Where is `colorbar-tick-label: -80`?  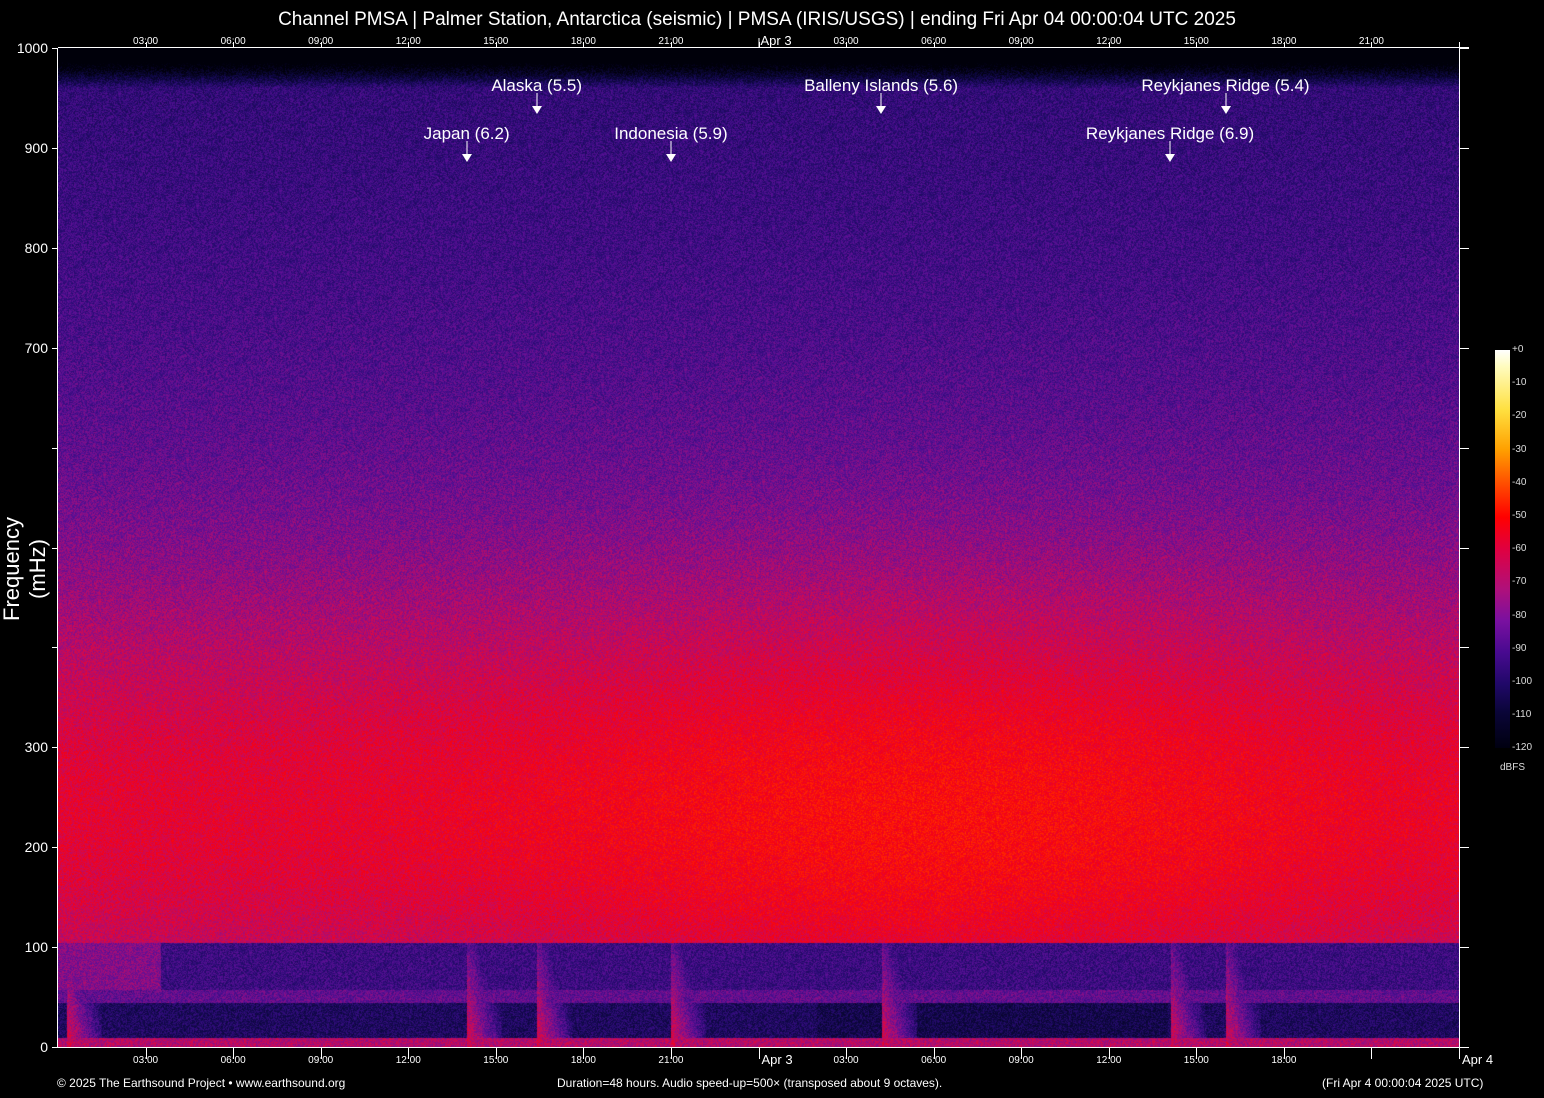
colorbar-tick-label: -80 is located at coordinates (1519, 615).